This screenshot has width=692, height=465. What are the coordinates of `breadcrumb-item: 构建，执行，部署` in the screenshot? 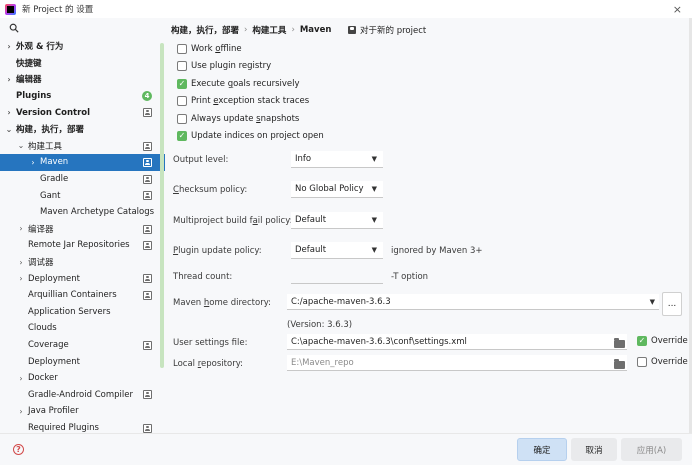 It's located at (205, 31).